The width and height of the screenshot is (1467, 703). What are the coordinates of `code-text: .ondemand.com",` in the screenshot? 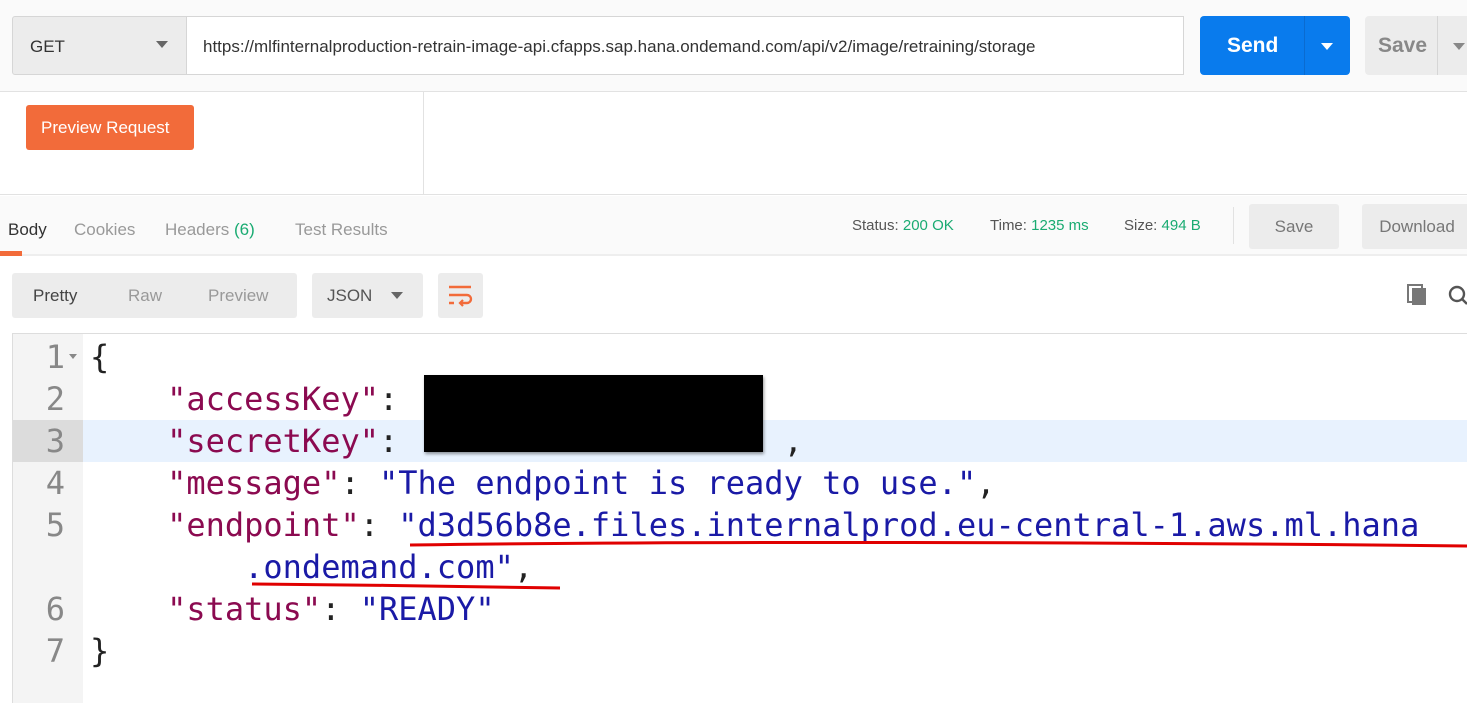 It's located at (311, 567).